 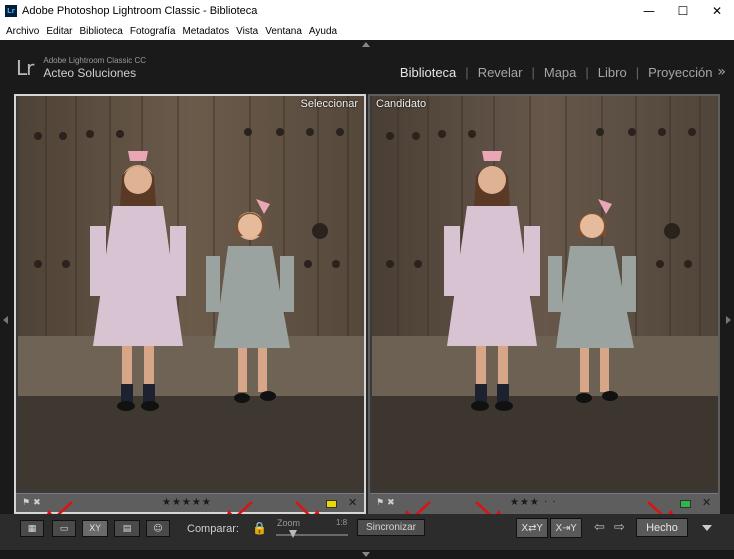 What do you see at coordinates (90, 73) in the screenshot?
I see `identity-name: Acteo Soluciones` at bounding box center [90, 73].